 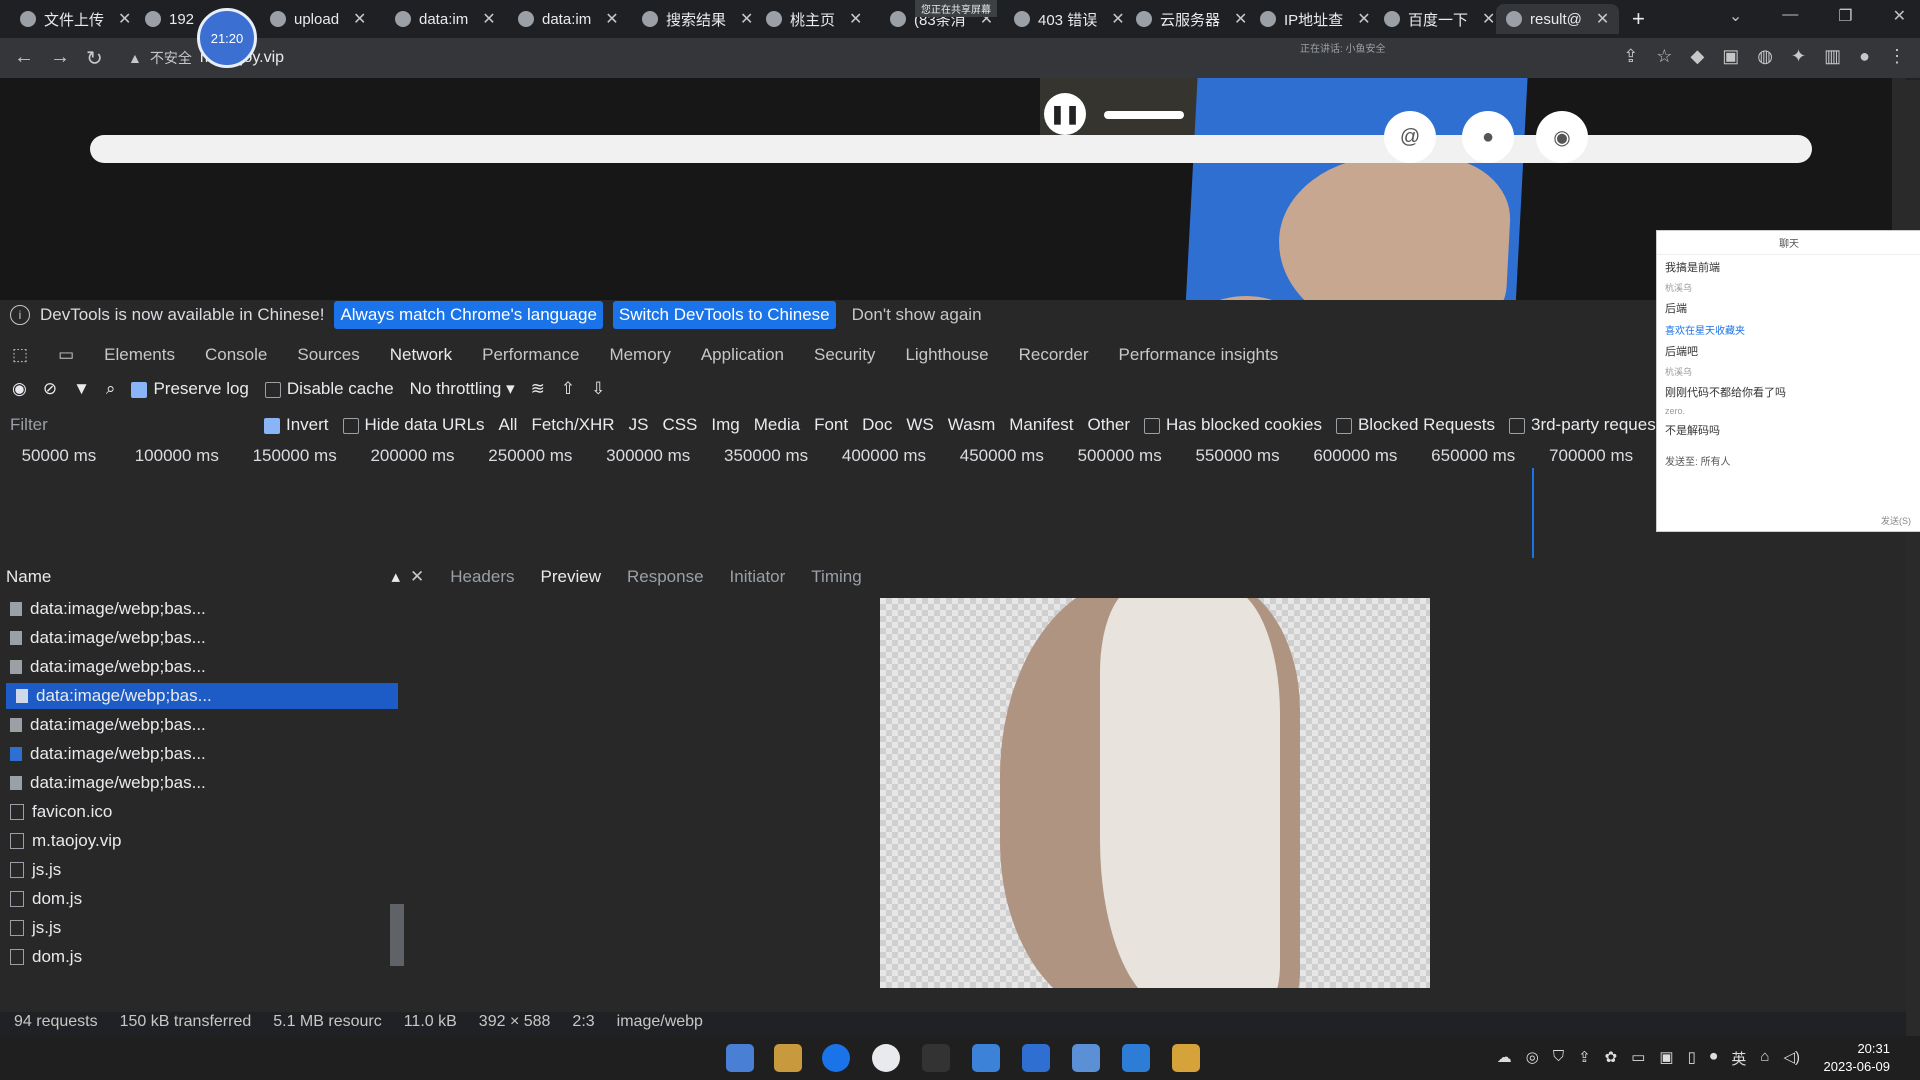 I want to click on ime-indicator: 英, so click(x=1738, y=1058).